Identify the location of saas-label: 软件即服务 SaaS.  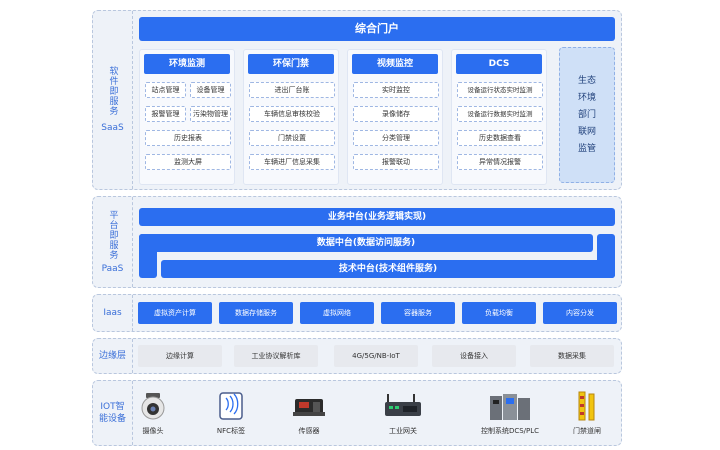
(113, 100).